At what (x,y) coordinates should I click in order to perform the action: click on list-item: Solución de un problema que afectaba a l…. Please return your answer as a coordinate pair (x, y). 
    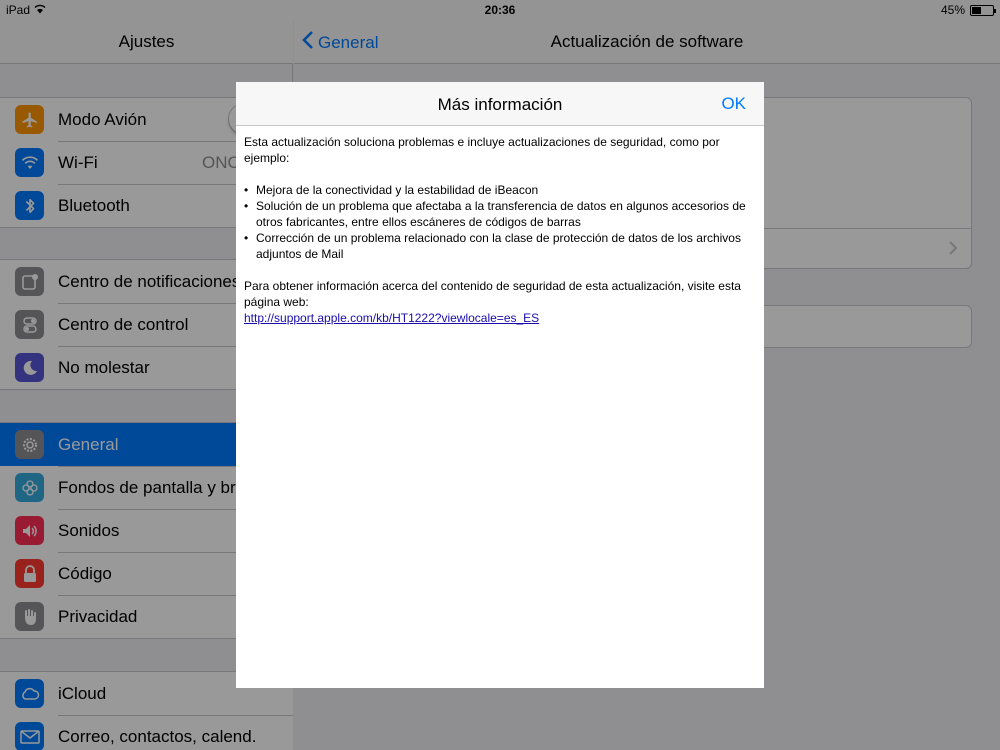
    Looking at the image, I should click on (500, 214).